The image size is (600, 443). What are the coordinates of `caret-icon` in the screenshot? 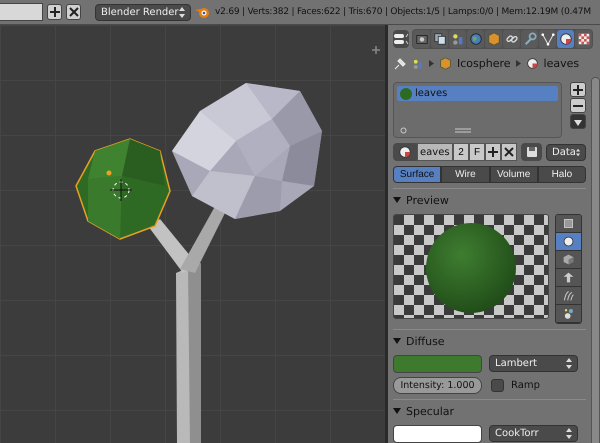 It's located at (578, 122).